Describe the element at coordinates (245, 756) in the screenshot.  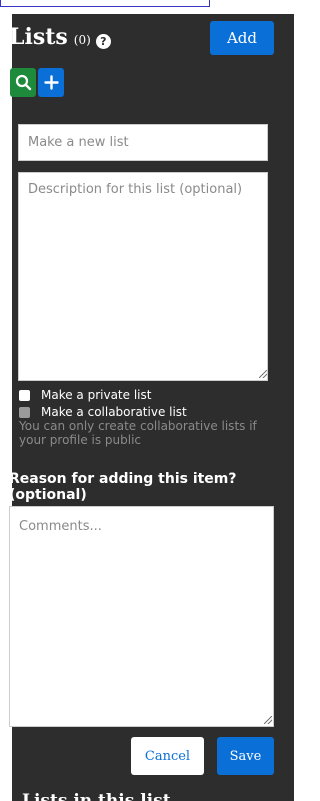
I see `save-button: Save` at that location.